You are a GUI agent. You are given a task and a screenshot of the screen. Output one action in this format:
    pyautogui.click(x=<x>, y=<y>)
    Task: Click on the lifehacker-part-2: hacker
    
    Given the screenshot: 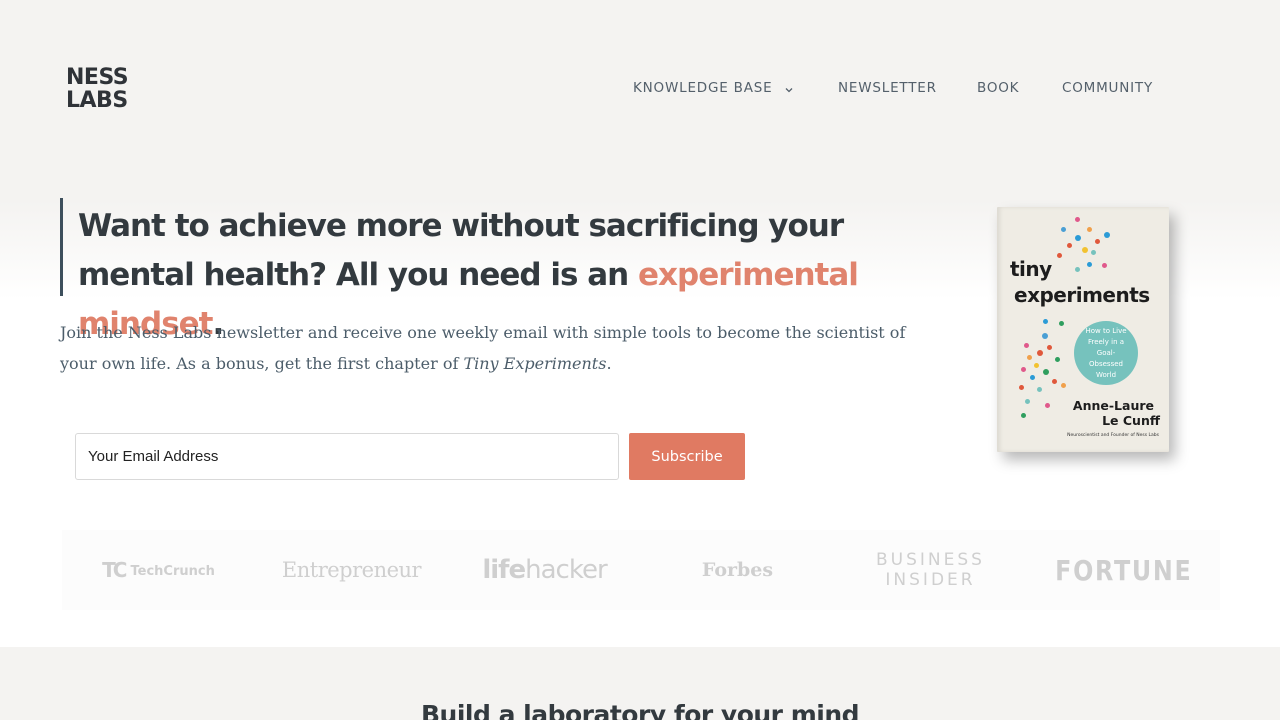 What is the action you would take?
    pyautogui.click(x=566, y=570)
    